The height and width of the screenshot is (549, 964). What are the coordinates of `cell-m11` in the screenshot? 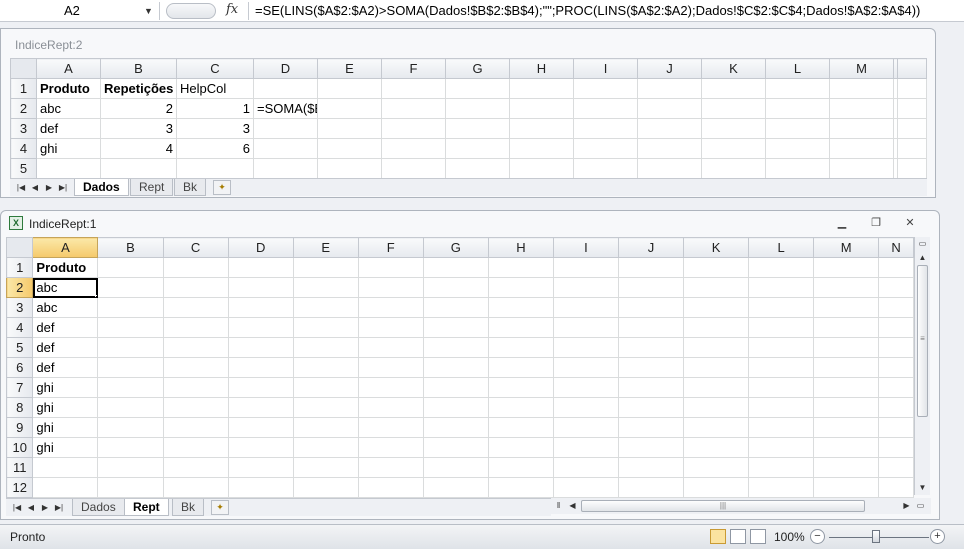 It's located at (846, 467).